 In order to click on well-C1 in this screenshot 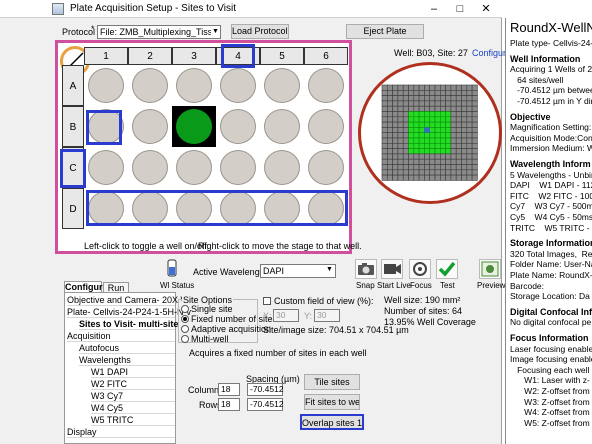, I will do `click(106, 167)`.